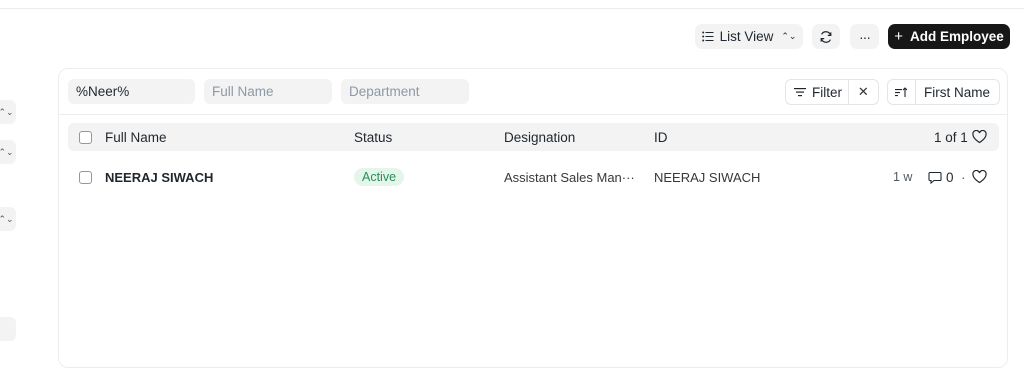 Image resolution: width=1024 pixels, height=368 pixels. I want to click on status-badge: Active, so click(379, 177).